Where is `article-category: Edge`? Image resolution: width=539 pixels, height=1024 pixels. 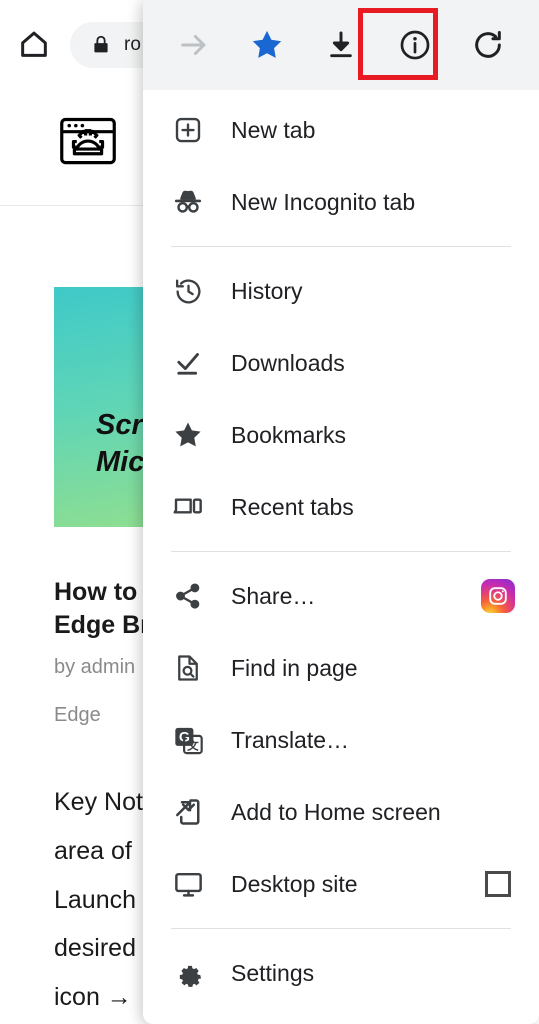
article-category: Edge is located at coordinates (77, 715).